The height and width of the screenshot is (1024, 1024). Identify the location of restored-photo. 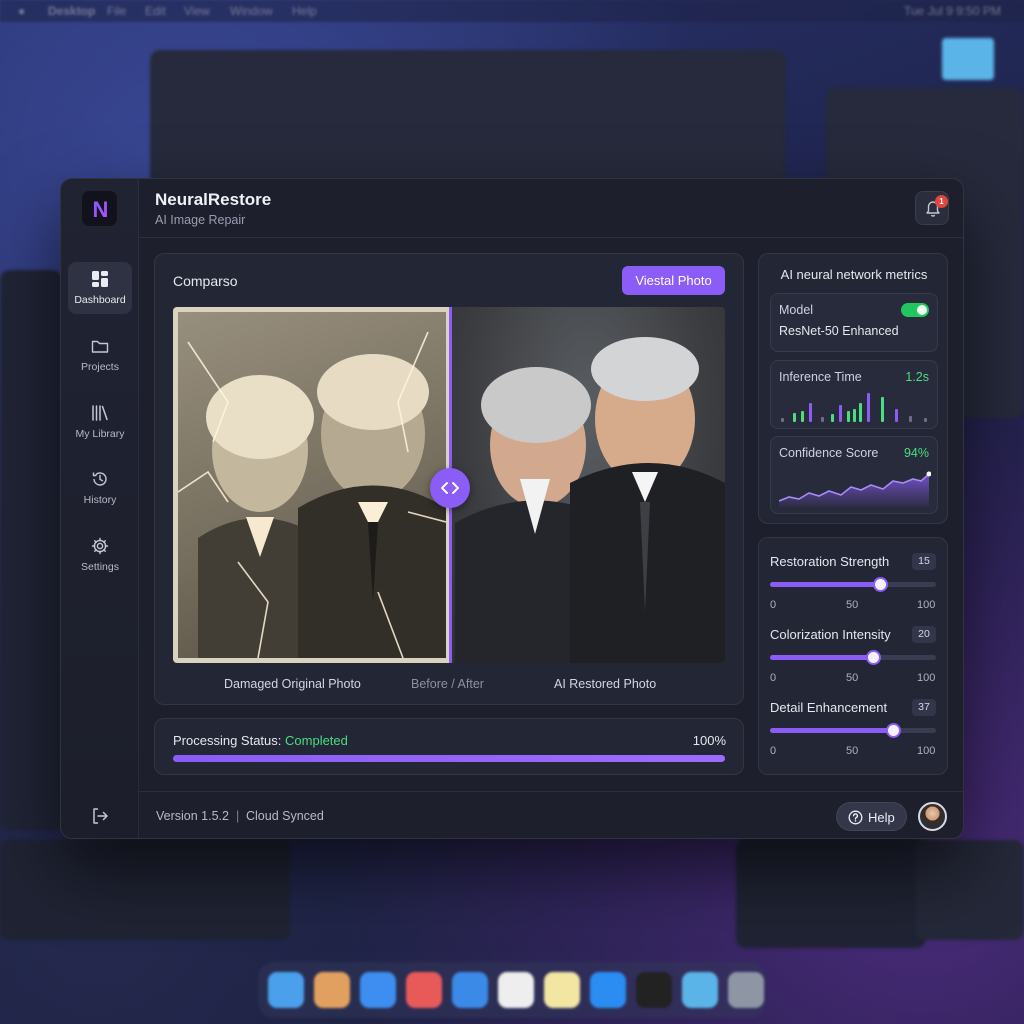
(587, 485).